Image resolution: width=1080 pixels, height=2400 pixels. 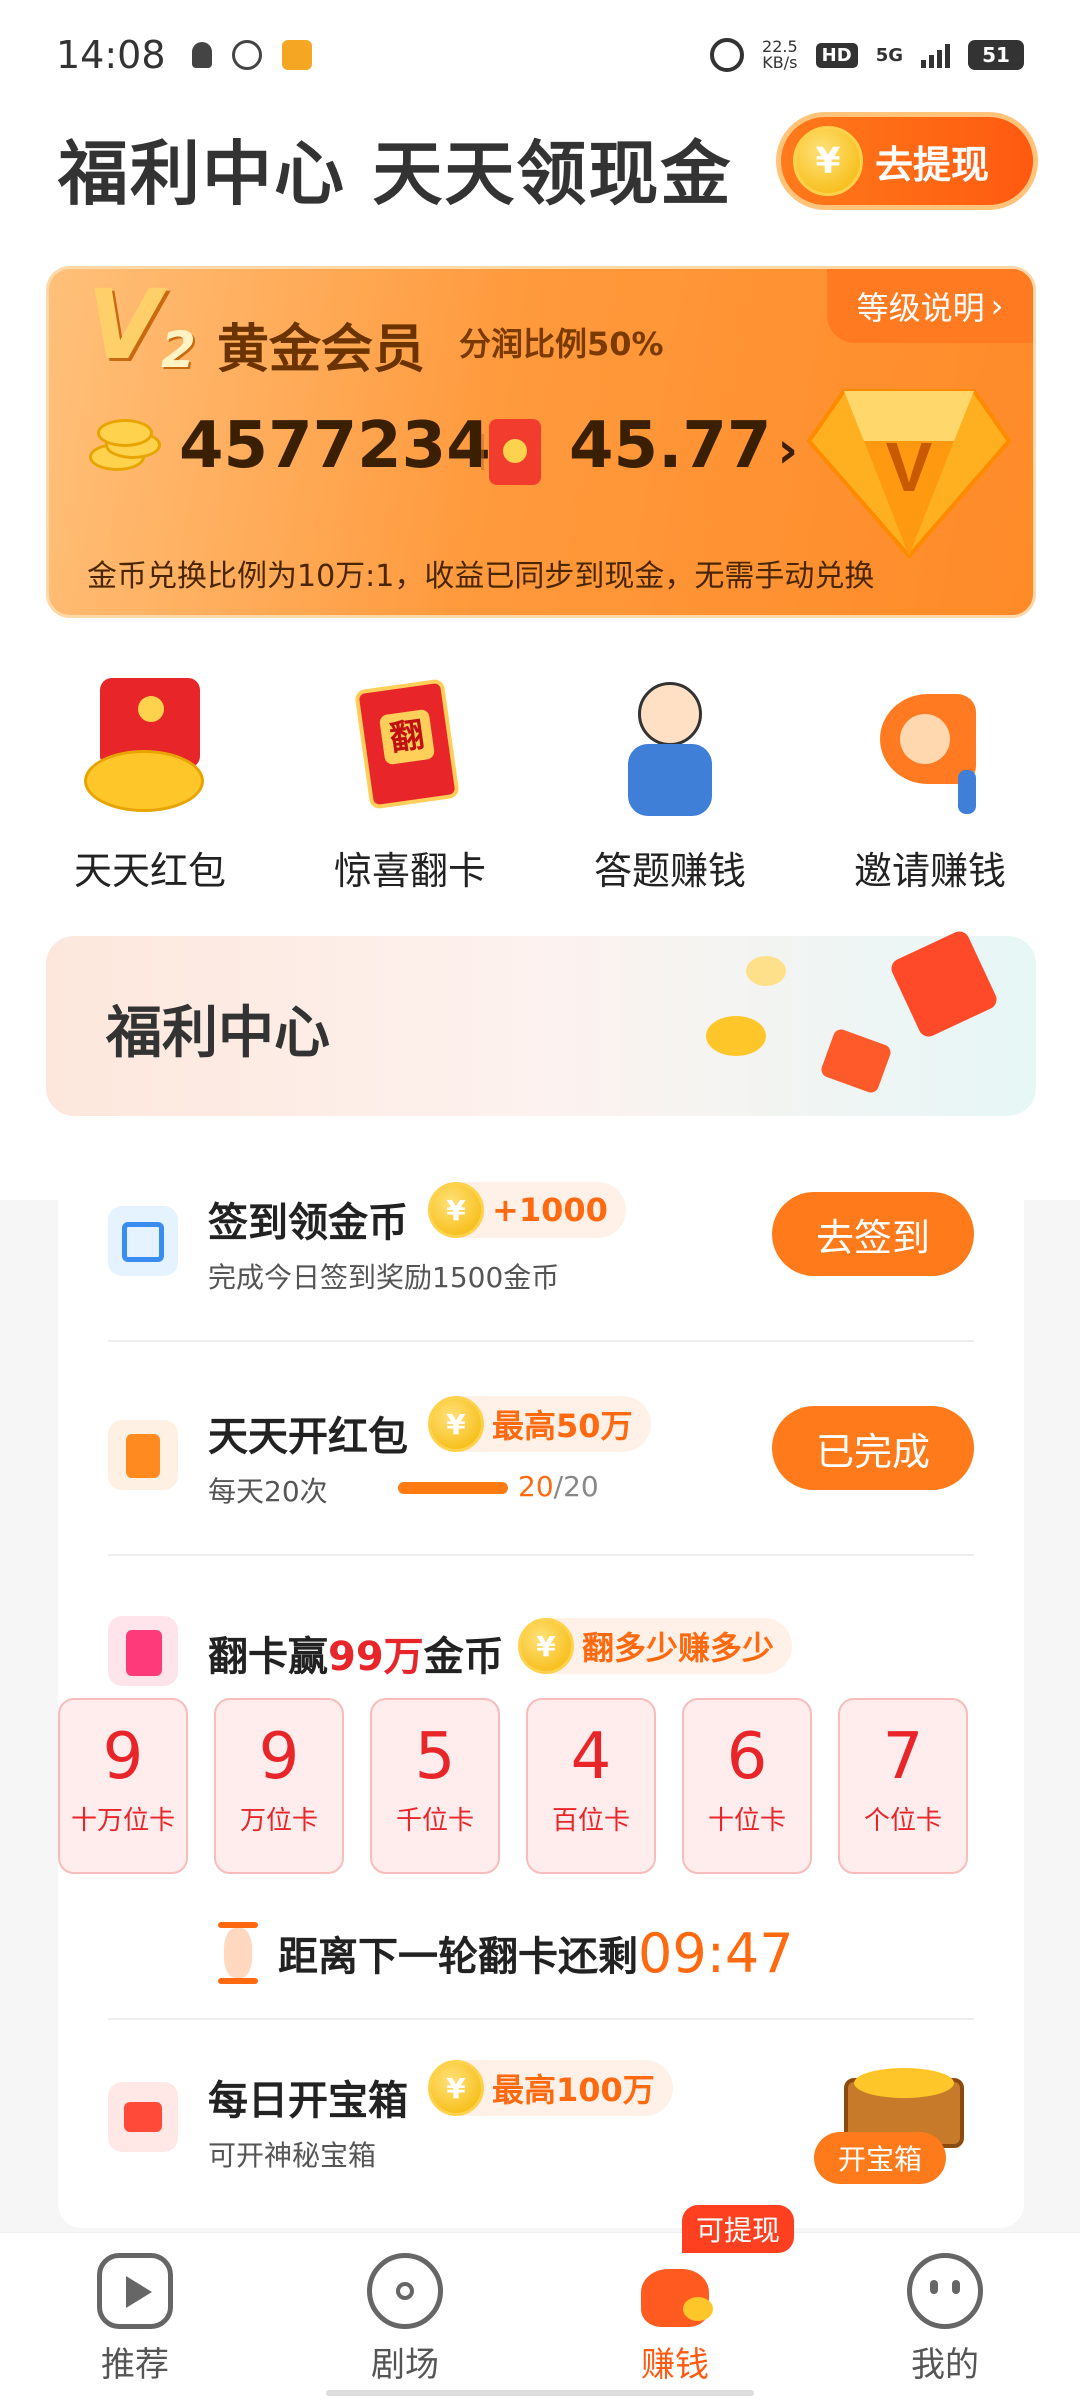 I want to click on vip-level: 2, so click(x=178, y=350).